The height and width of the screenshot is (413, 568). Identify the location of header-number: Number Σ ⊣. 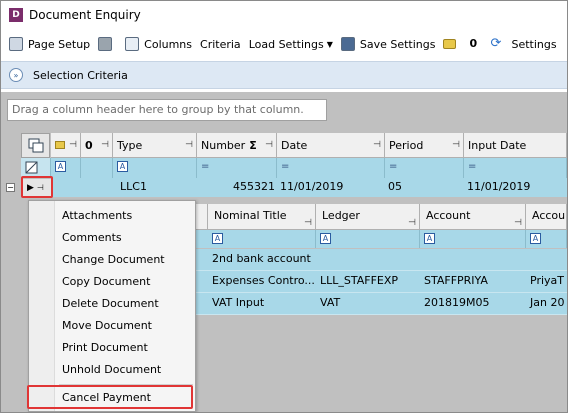
(237, 145).